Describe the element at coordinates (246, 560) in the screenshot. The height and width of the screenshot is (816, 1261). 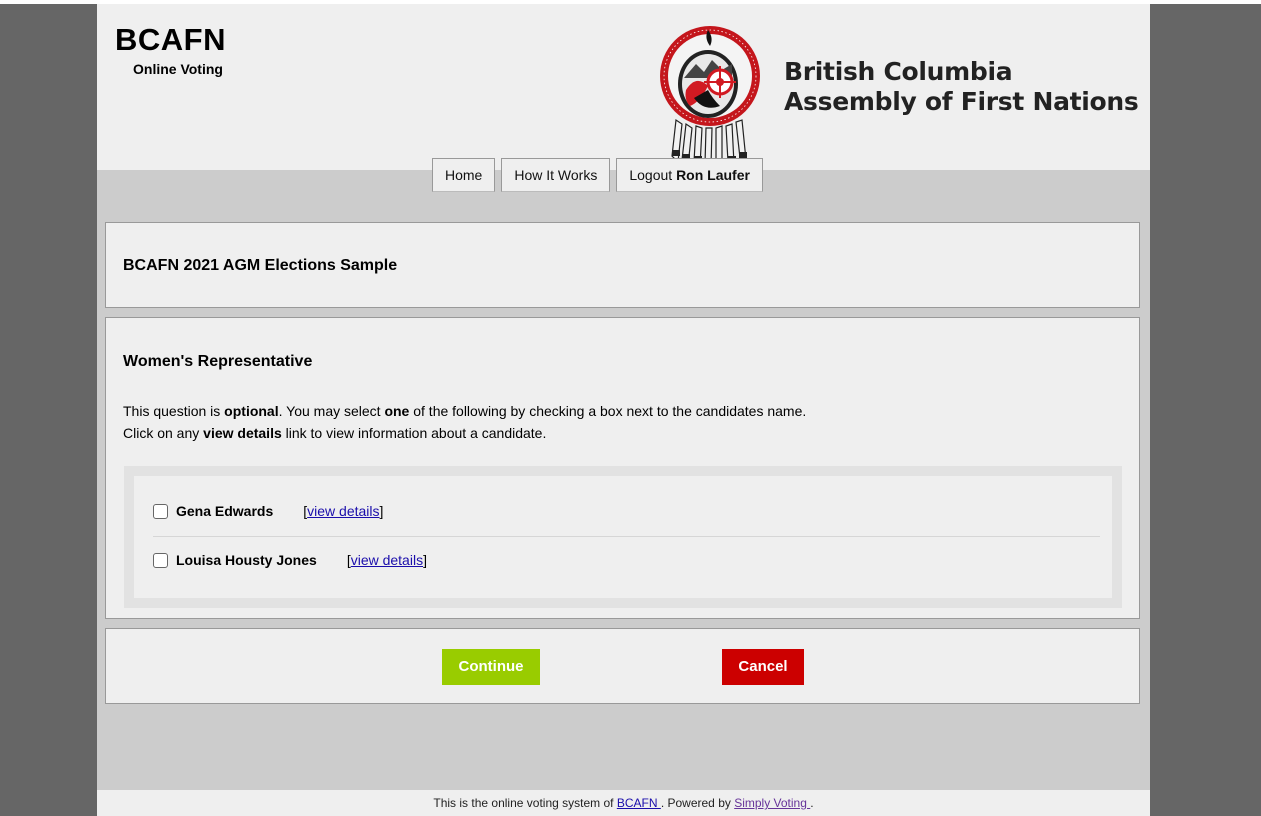
I see `candidate-name: Louisa Housty Jones` at that location.